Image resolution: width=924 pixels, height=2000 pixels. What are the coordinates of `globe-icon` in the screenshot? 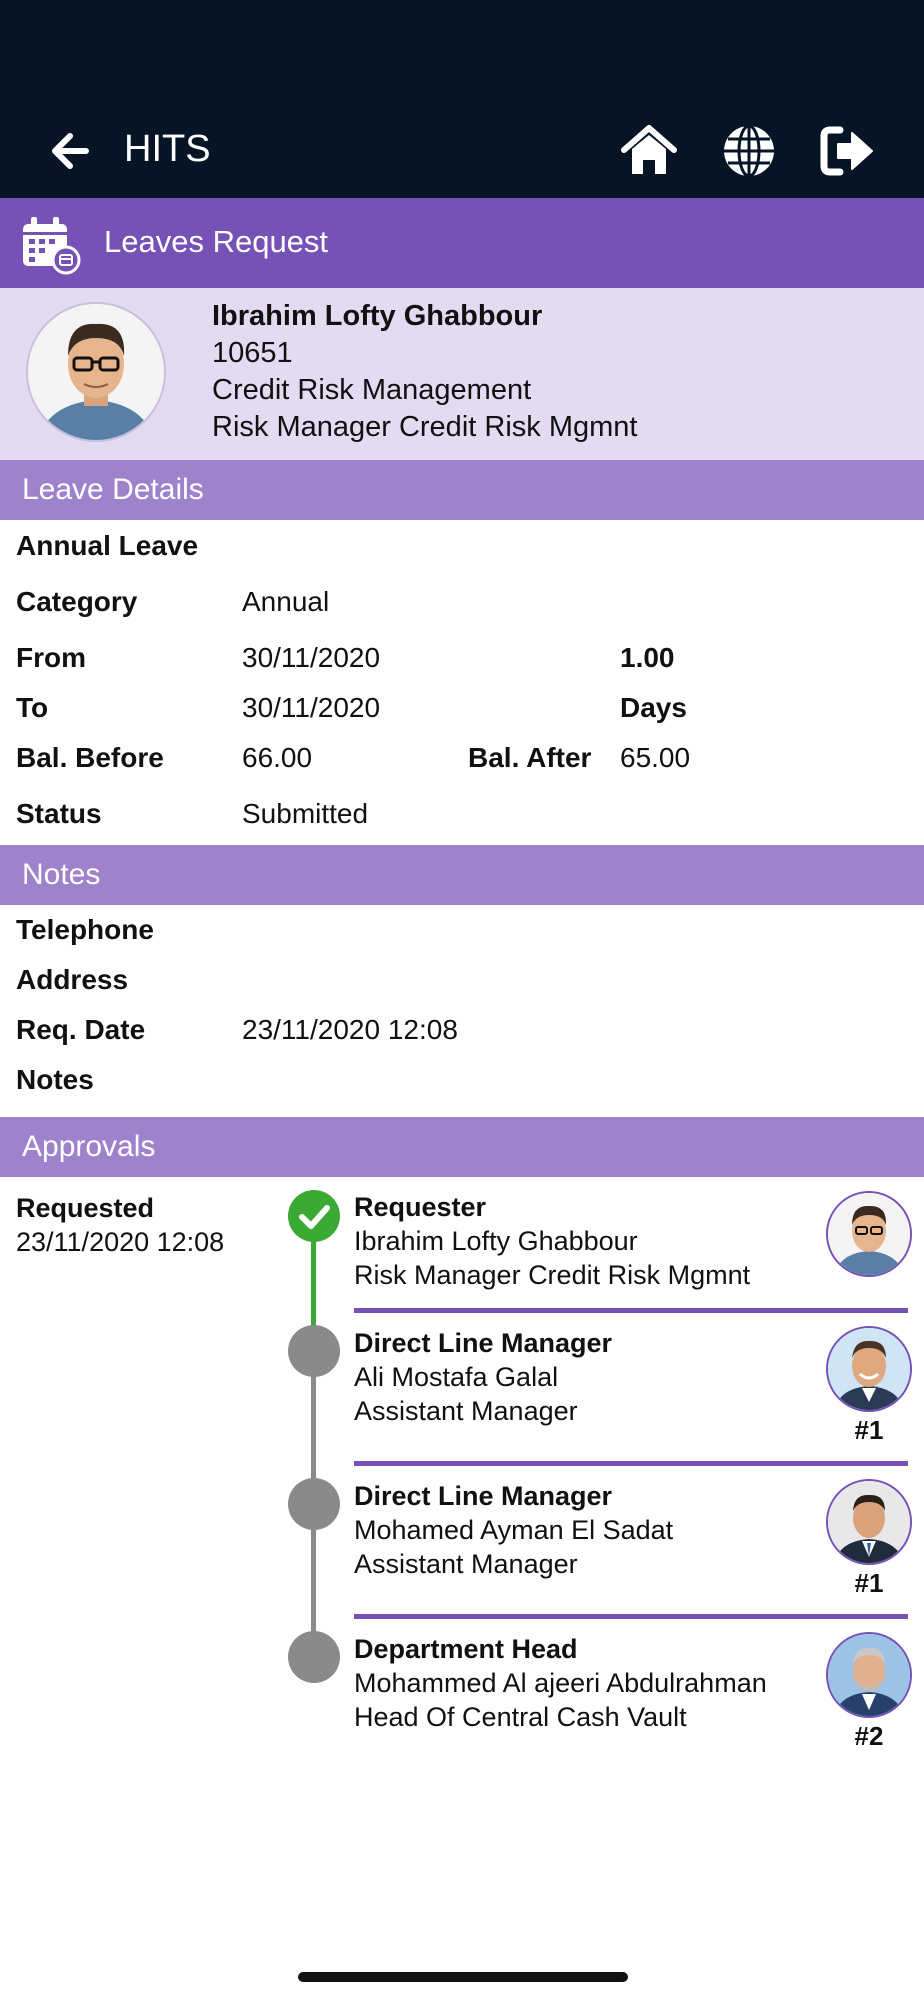 It's located at (749, 151).